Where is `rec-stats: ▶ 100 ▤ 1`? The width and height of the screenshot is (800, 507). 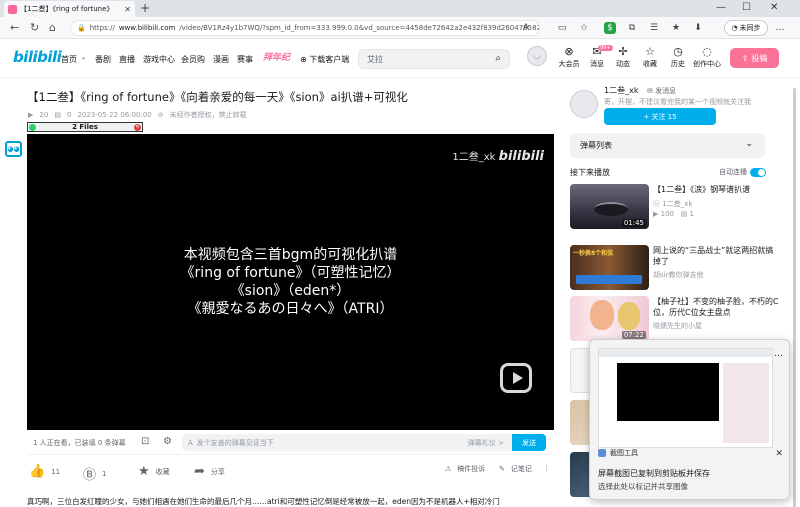
rec-stats: ▶ 100 ▤ 1 is located at coordinates (673, 214).